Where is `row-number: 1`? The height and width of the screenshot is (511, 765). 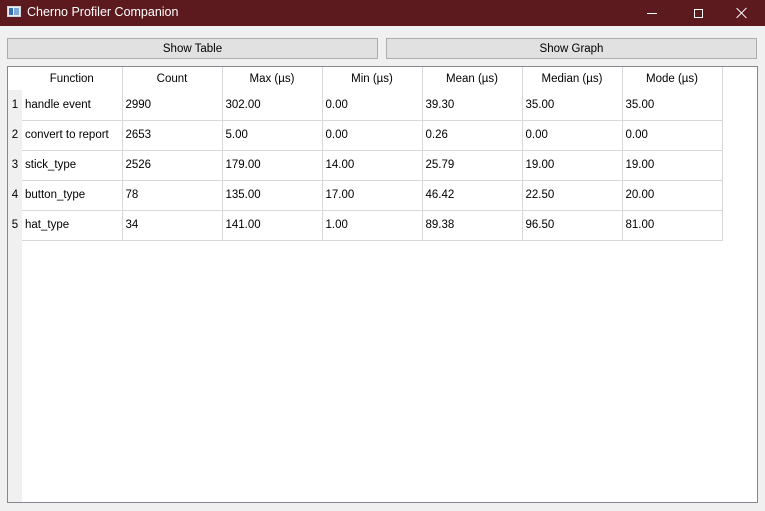
row-number: 1 is located at coordinates (15, 105).